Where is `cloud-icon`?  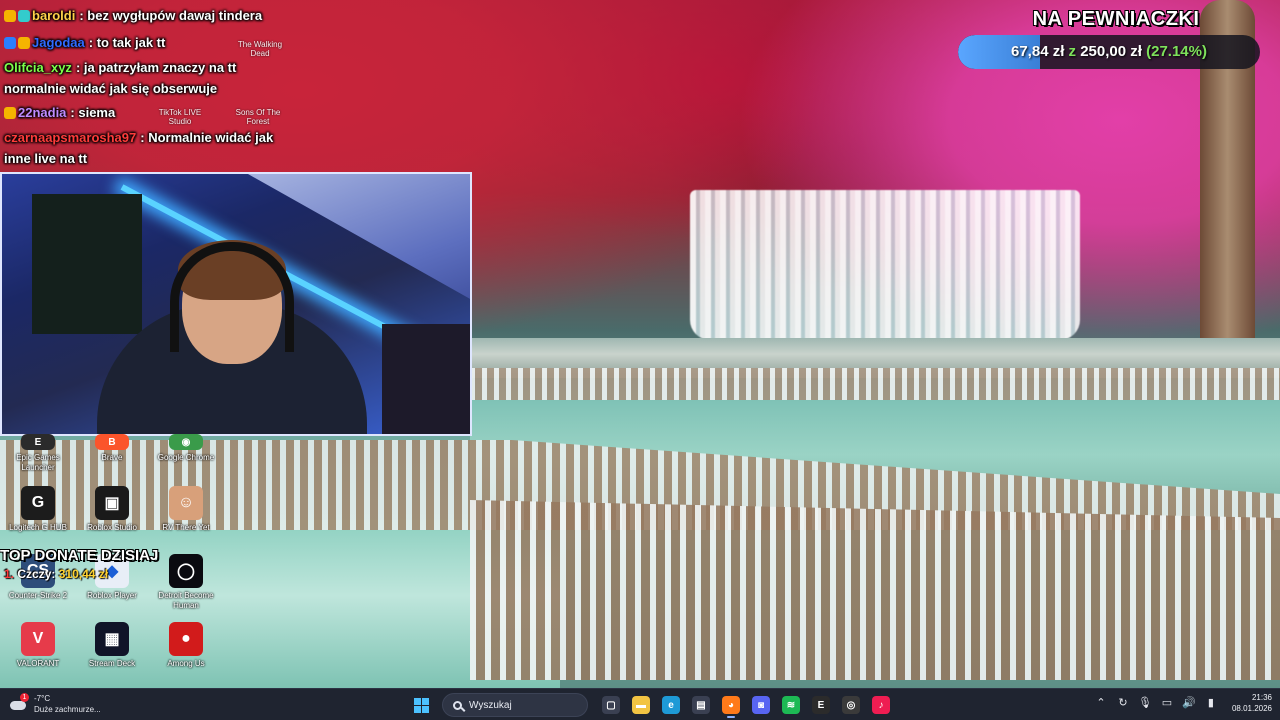 cloud-icon is located at coordinates (19, 702).